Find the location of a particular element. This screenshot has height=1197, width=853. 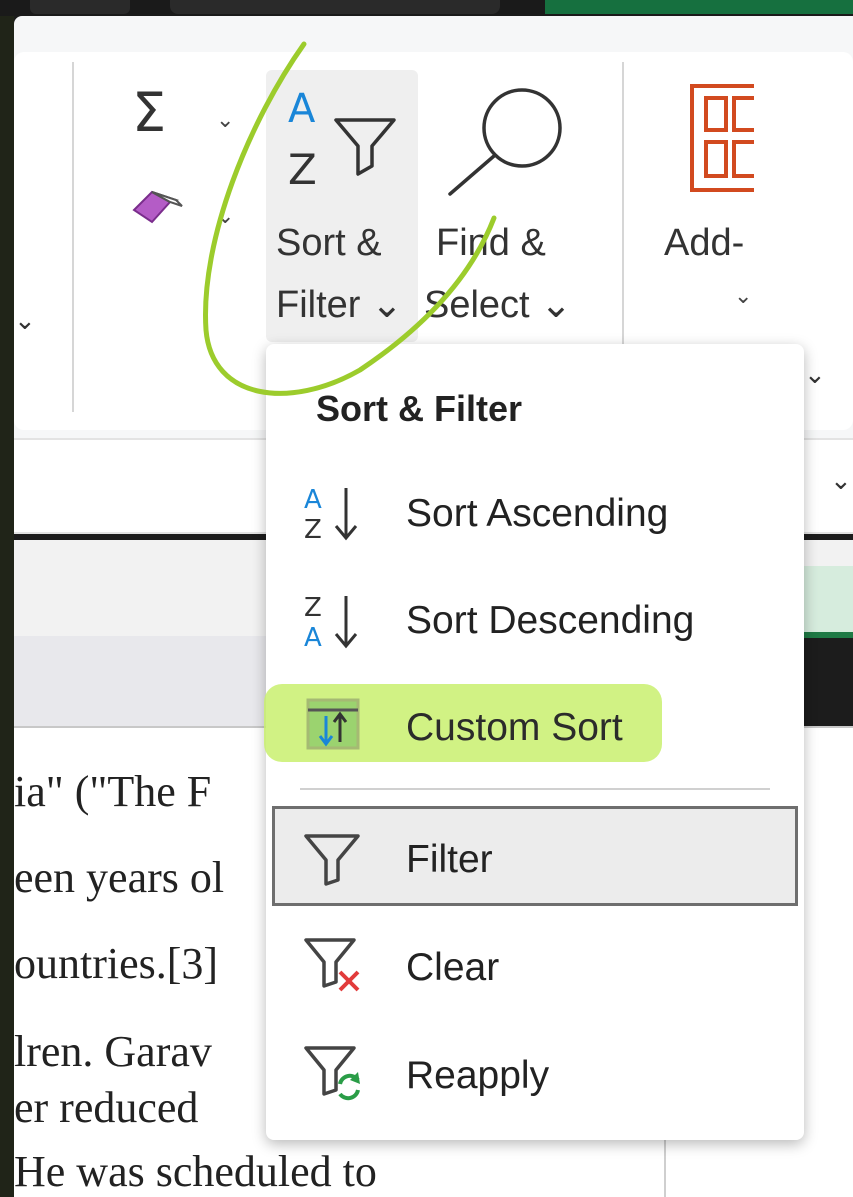

clear-filter-icon is located at coordinates (332, 965).